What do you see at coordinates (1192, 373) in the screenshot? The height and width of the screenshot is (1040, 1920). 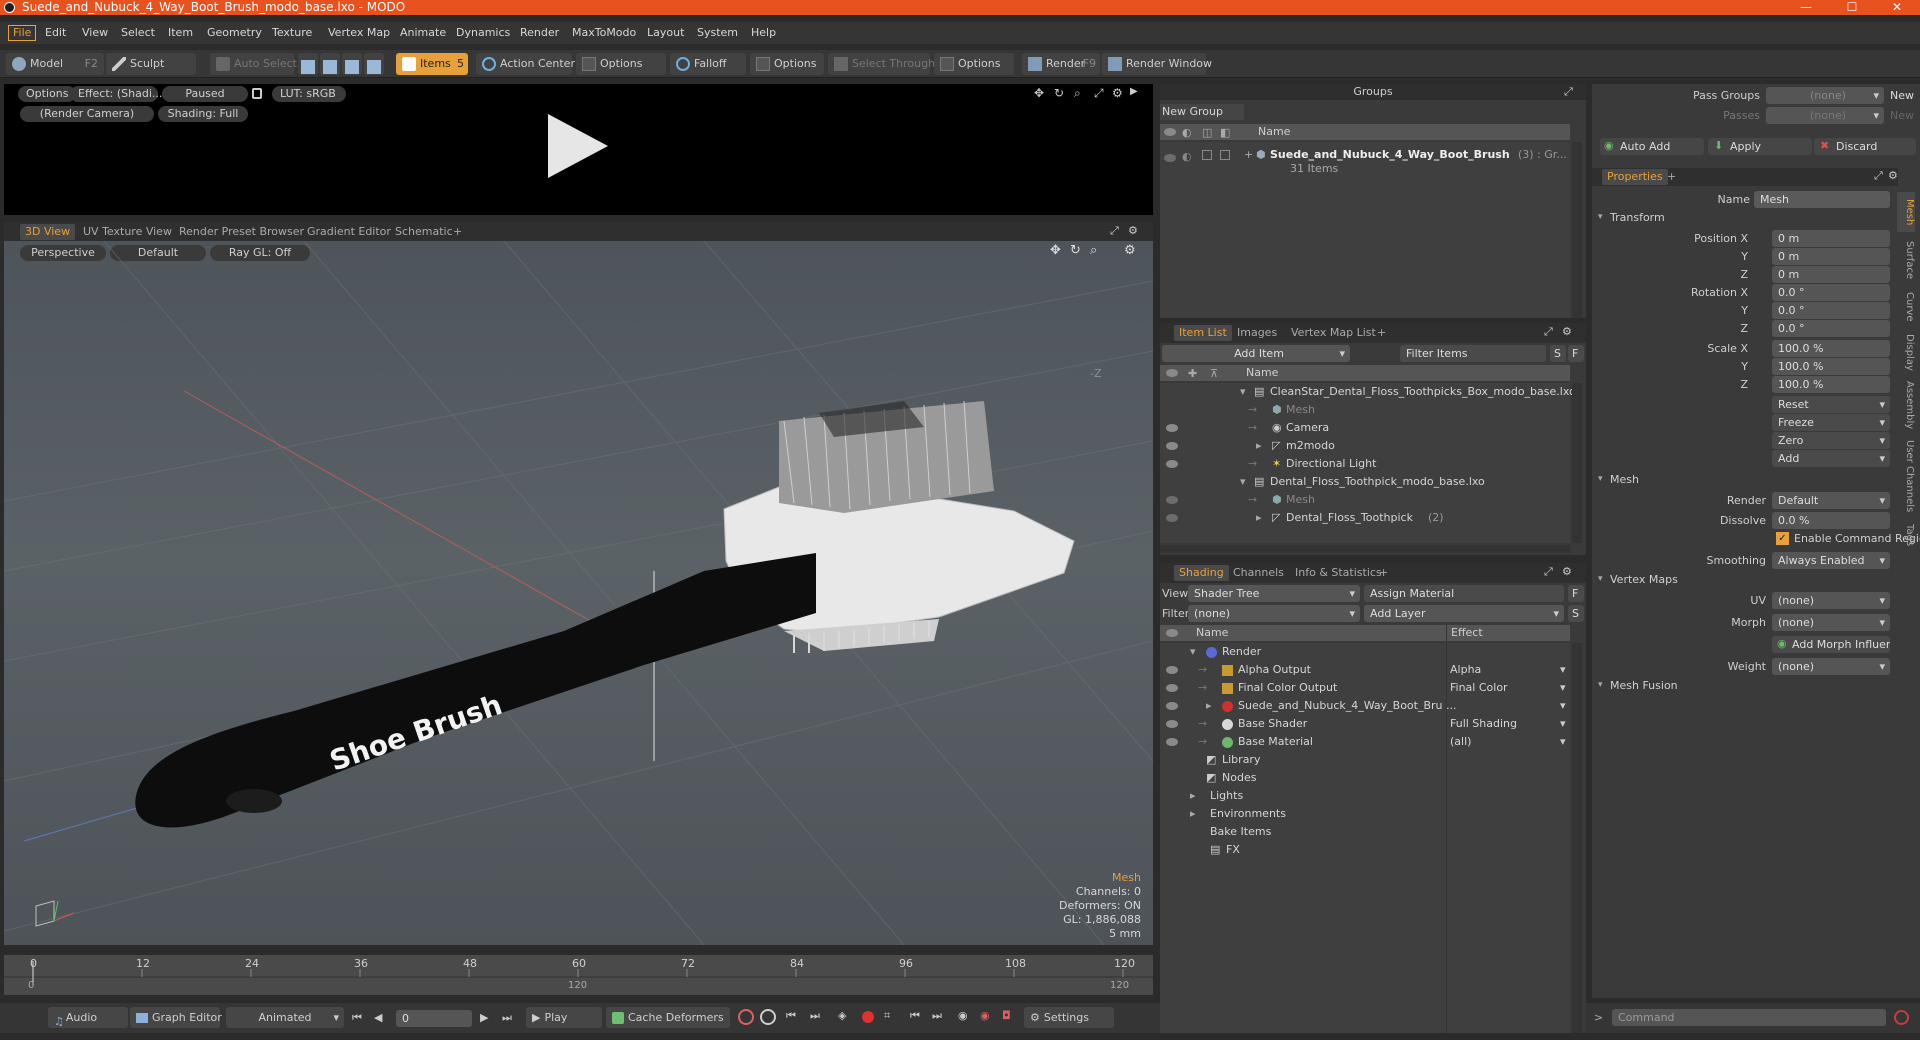 I see `lock-column-icon: ✚` at bounding box center [1192, 373].